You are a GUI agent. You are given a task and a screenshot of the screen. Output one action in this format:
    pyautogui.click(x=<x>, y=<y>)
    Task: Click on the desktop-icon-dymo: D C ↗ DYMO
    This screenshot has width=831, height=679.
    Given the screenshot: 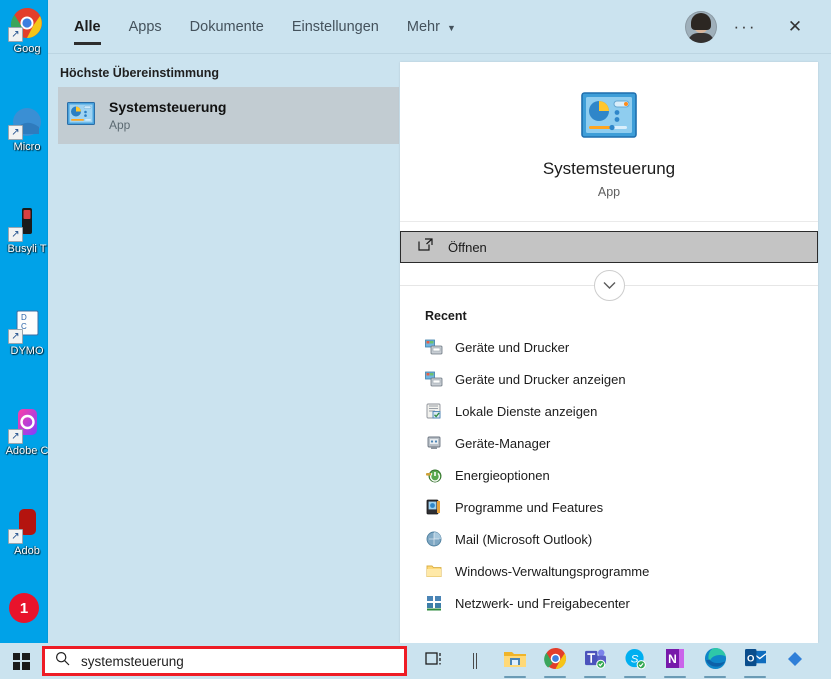 What is the action you would take?
    pyautogui.click(x=27, y=332)
    